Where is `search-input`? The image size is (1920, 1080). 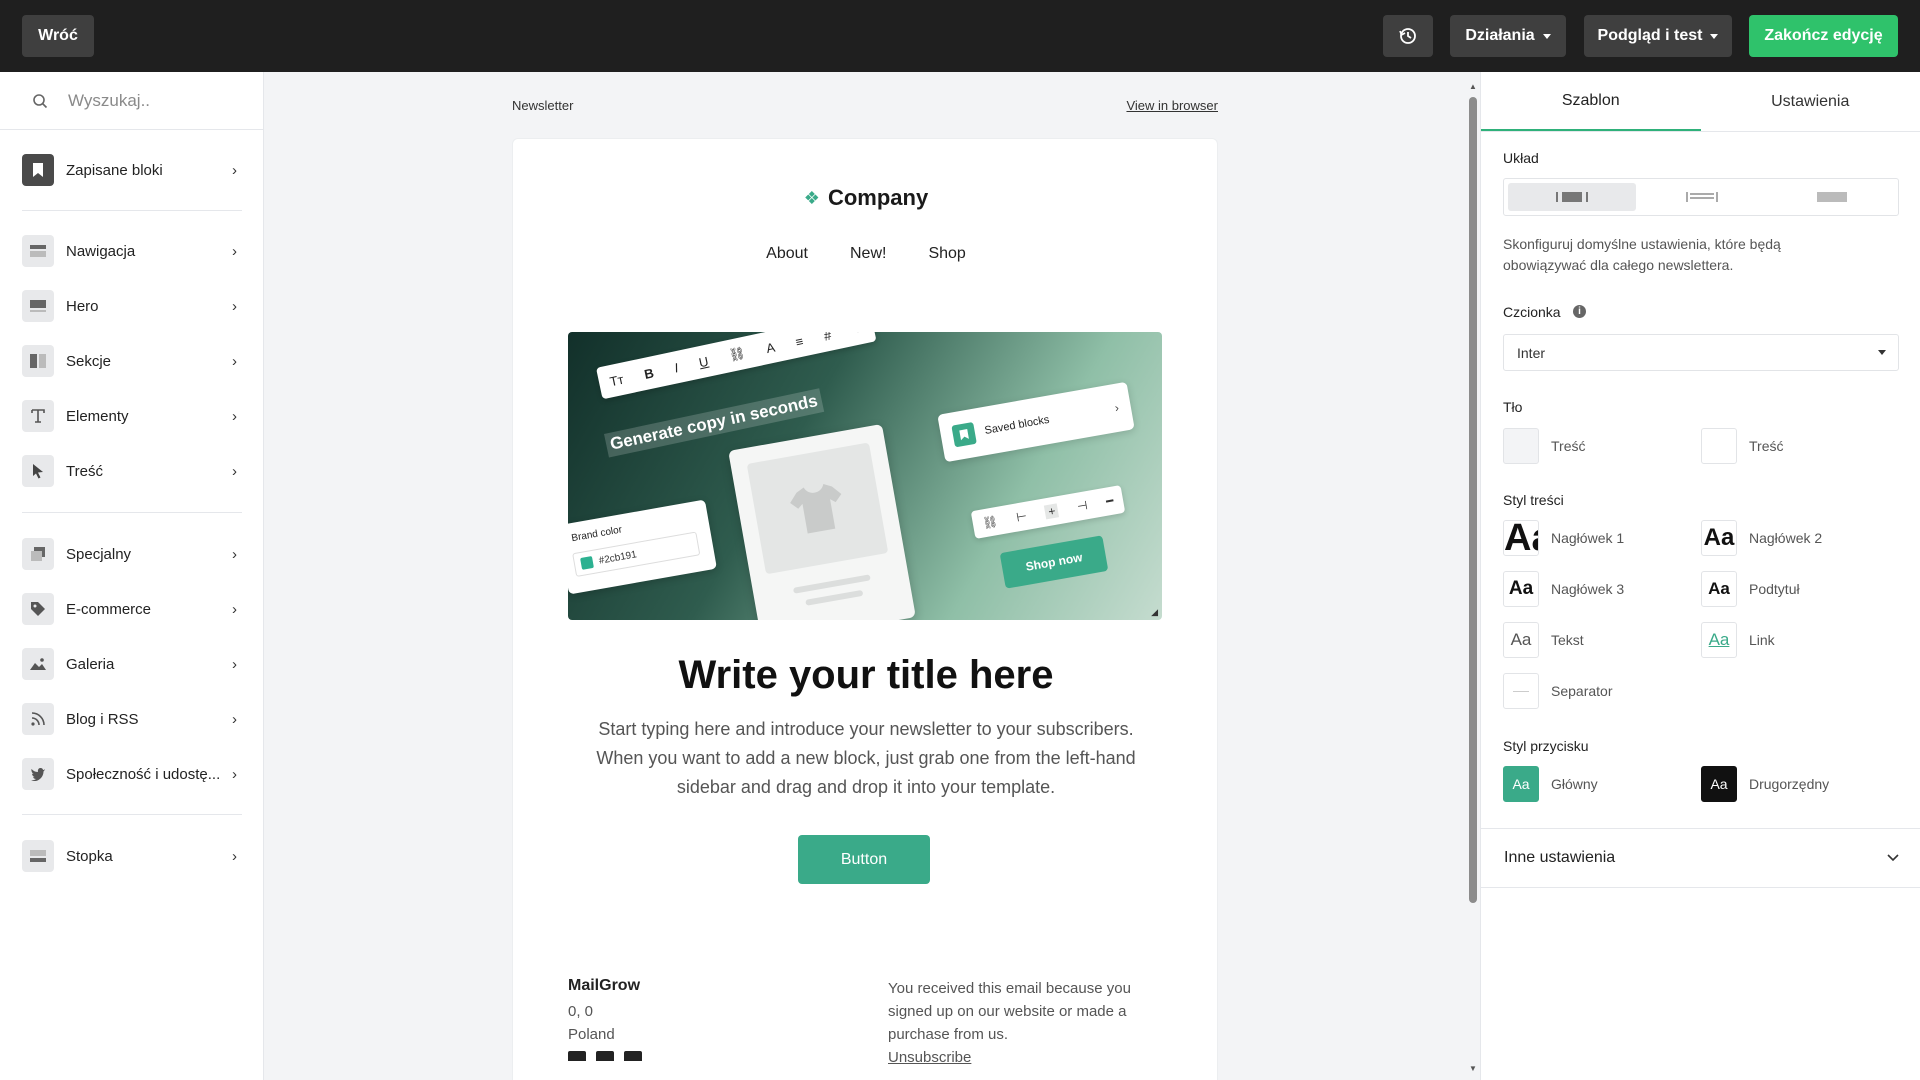 search-input is located at coordinates (158, 100).